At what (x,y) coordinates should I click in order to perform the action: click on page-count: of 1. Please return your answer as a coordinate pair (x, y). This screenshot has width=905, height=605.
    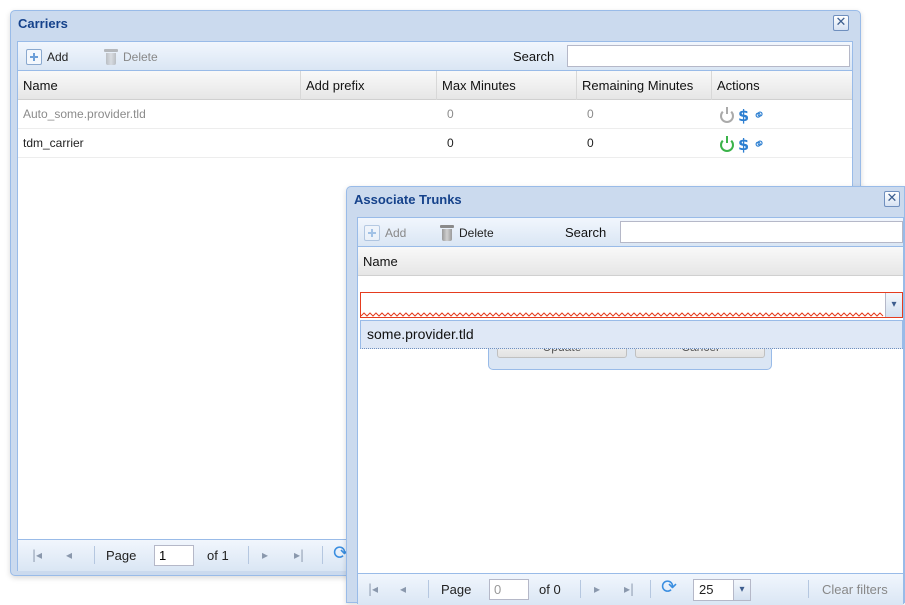
    Looking at the image, I should click on (218, 555).